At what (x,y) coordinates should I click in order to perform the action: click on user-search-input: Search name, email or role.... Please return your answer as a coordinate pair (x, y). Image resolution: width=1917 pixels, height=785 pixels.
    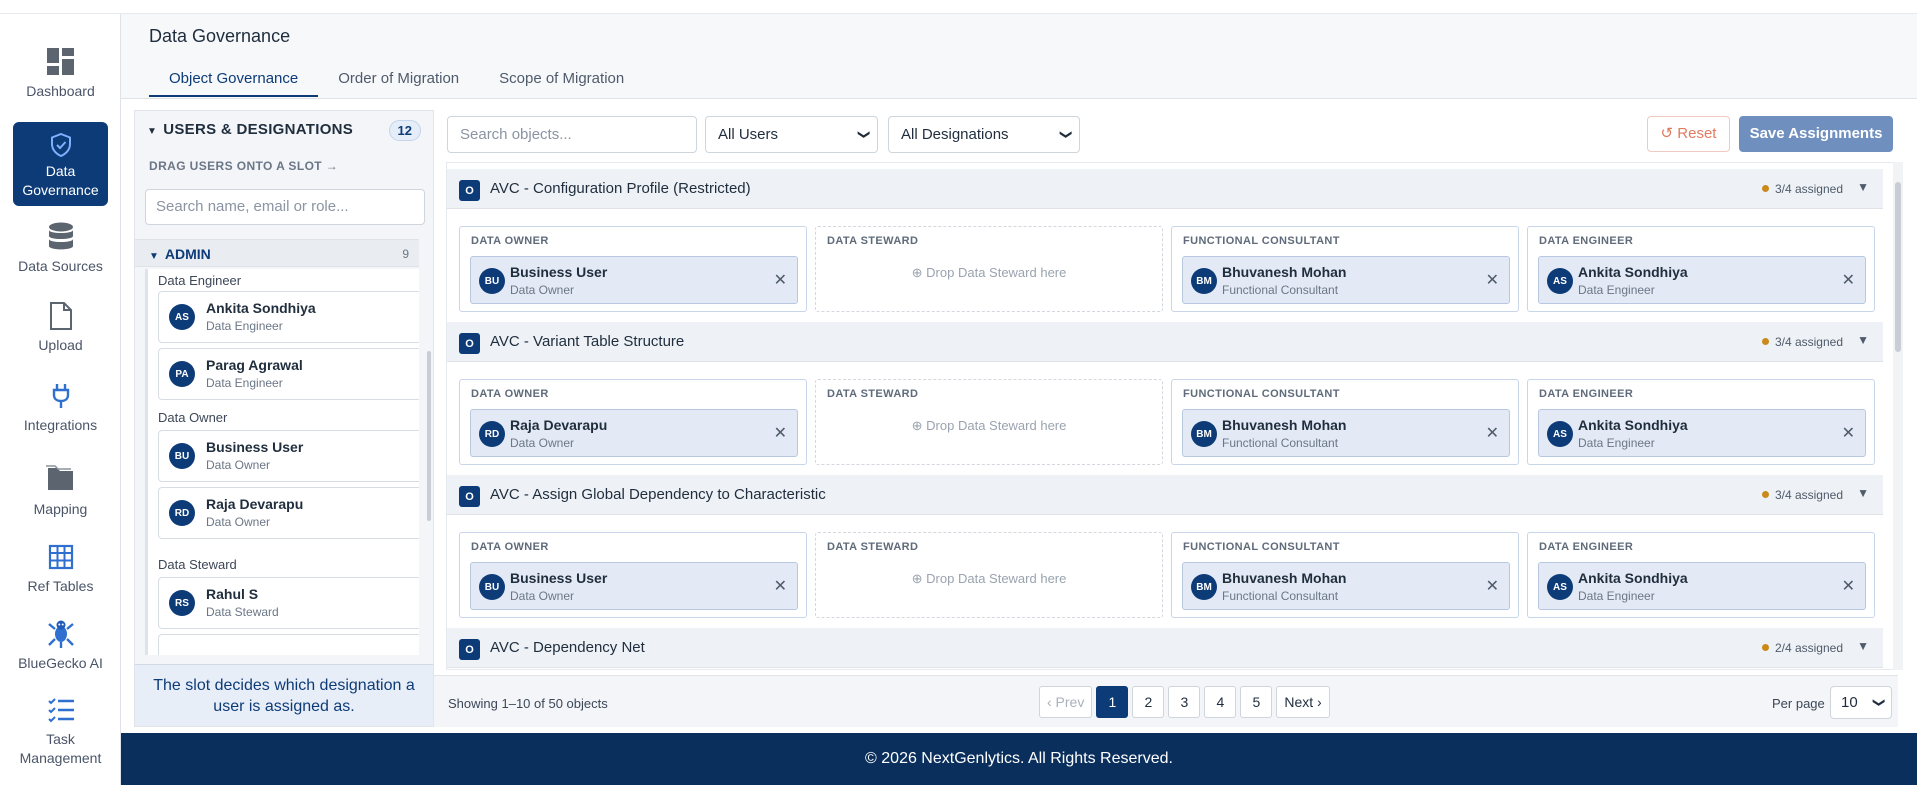
    Looking at the image, I should click on (285, 207).